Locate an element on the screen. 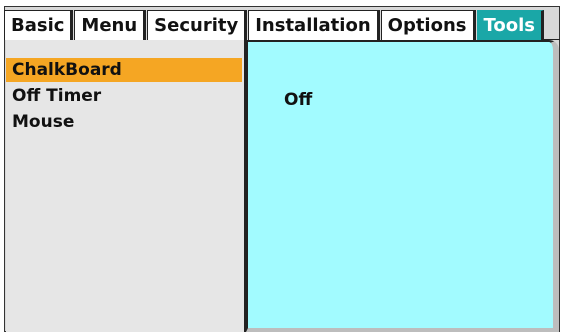 Image resolution: width=565 pixels, height=336 pixels. tab-bar-filler is located at coordinates (552, 23).